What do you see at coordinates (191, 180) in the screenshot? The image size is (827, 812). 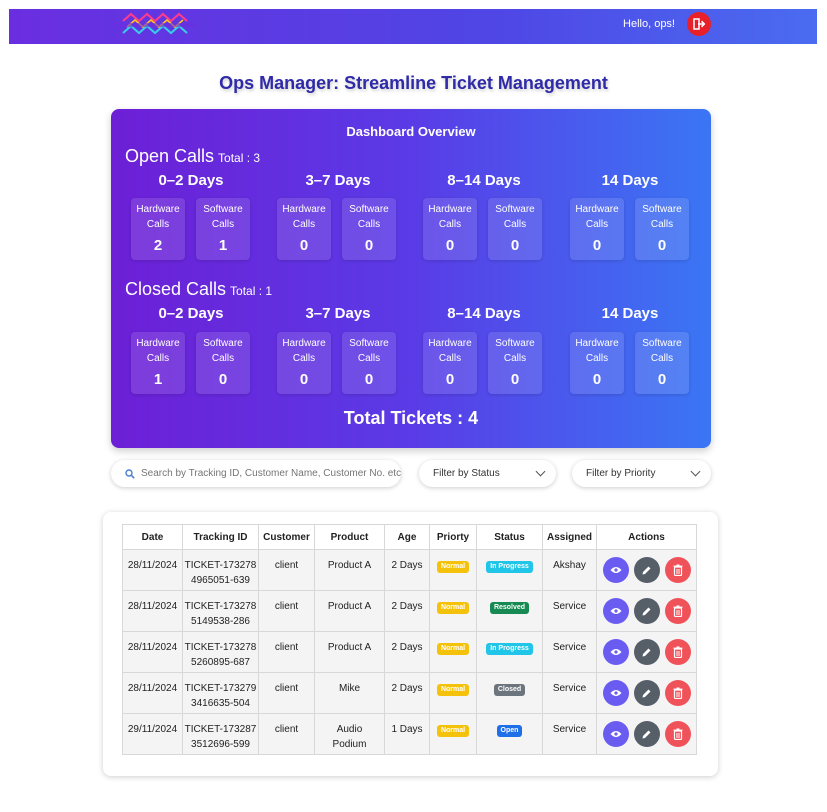 I see `open-bucket-title: 0–2 Days` at bounding box center [191, 180].